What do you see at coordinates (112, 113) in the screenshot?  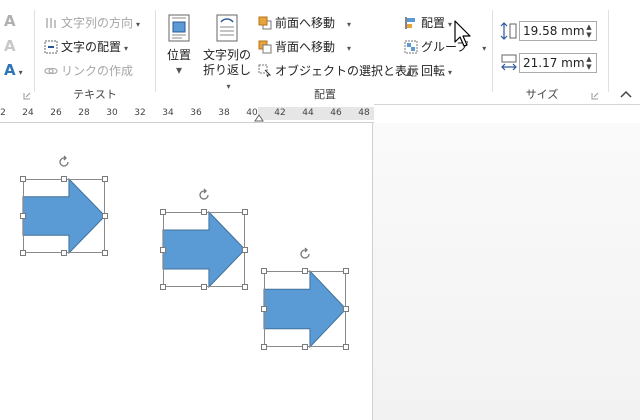 I see `ruler-tick-label: 30` at bounding box center [112, 113].